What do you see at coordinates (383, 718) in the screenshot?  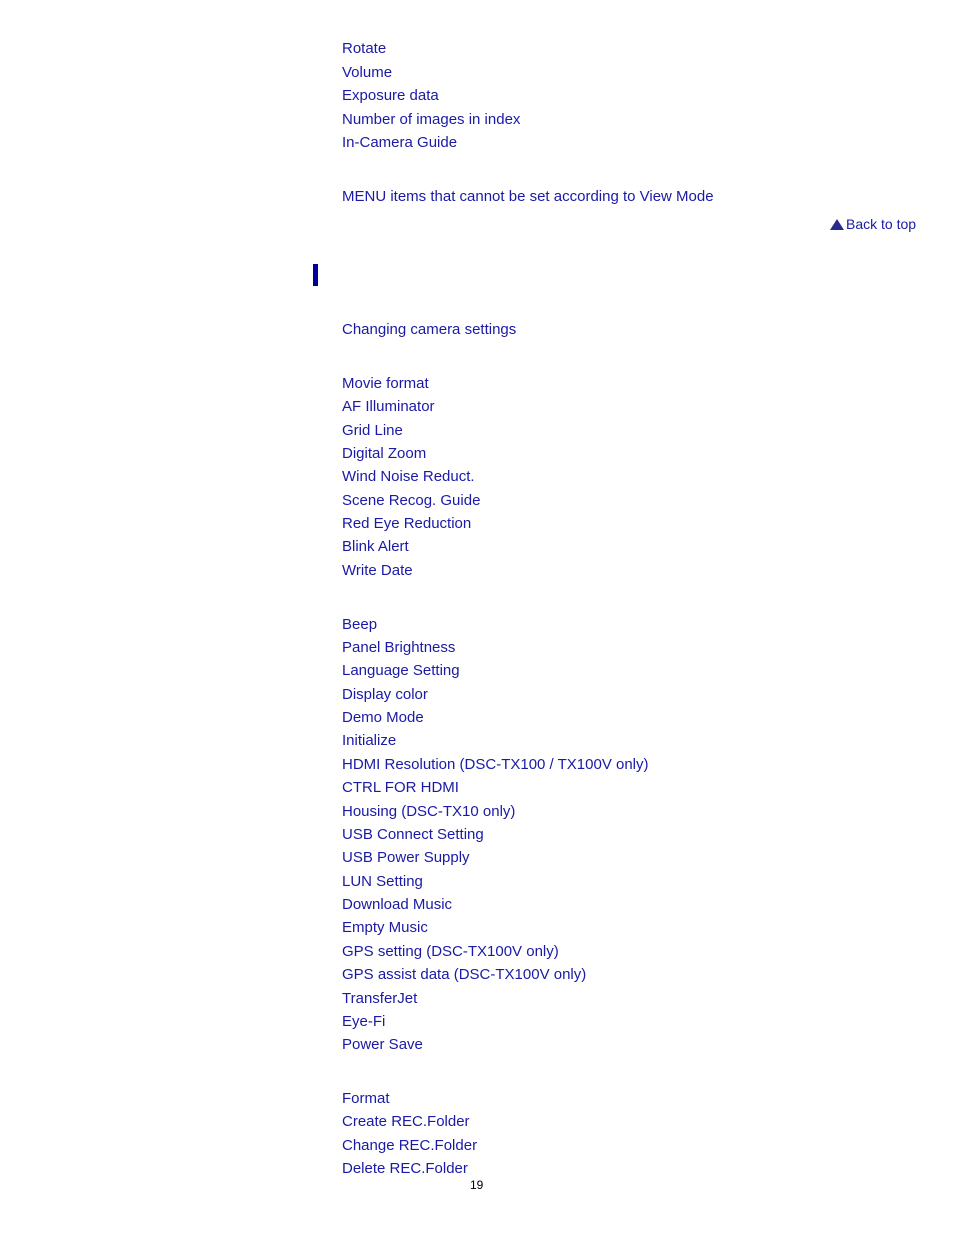 I see `list-item: Demo Mode` at bounding box center [383, 718].